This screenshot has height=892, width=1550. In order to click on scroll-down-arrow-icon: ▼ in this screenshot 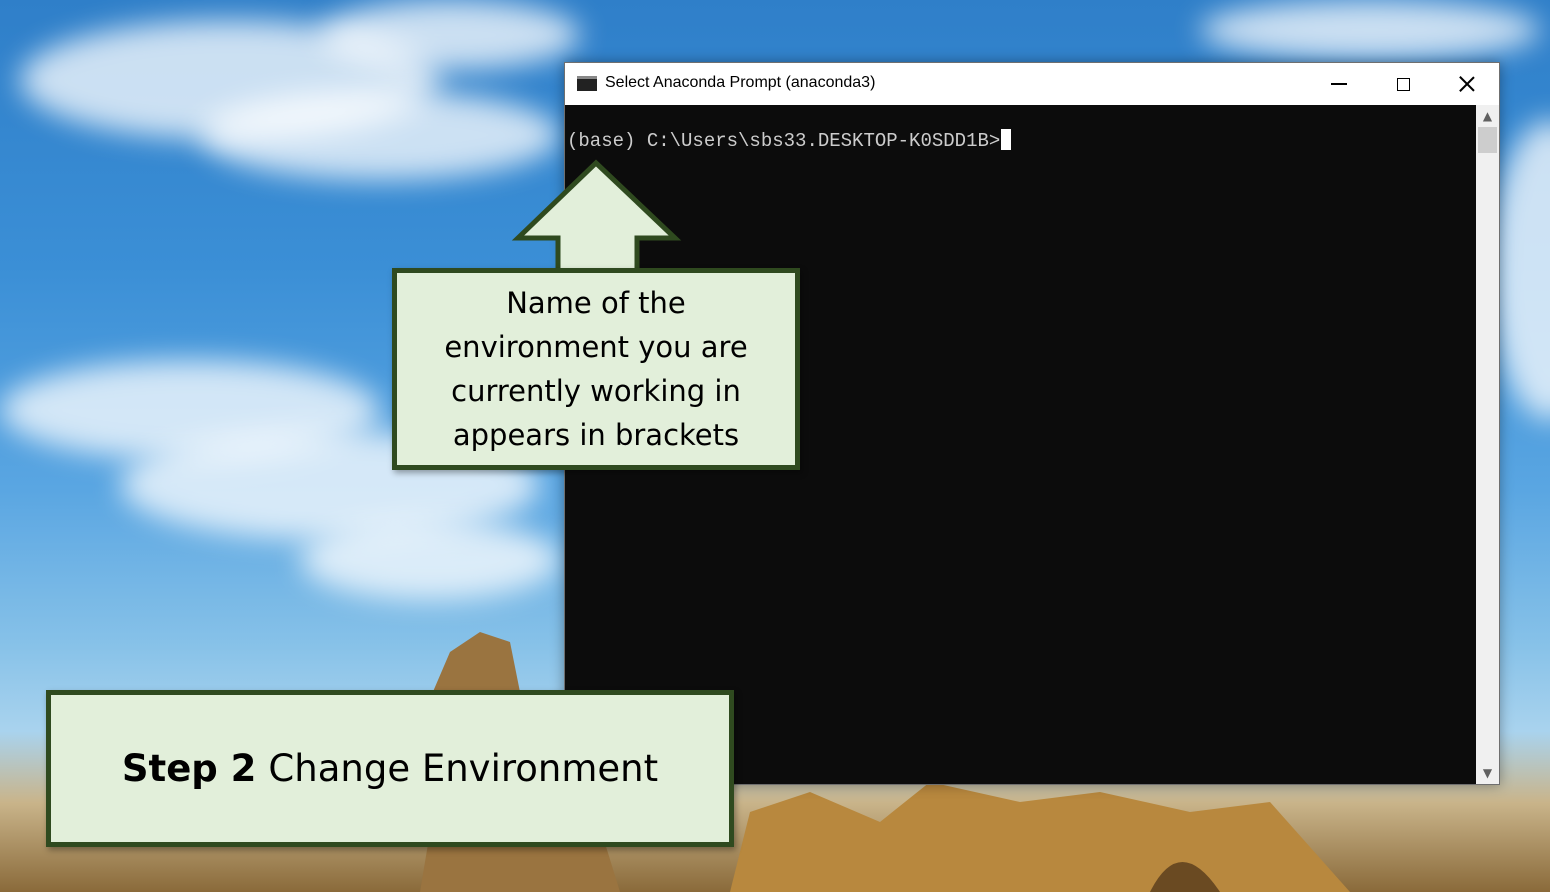, I will do `click(1487, 773)`.